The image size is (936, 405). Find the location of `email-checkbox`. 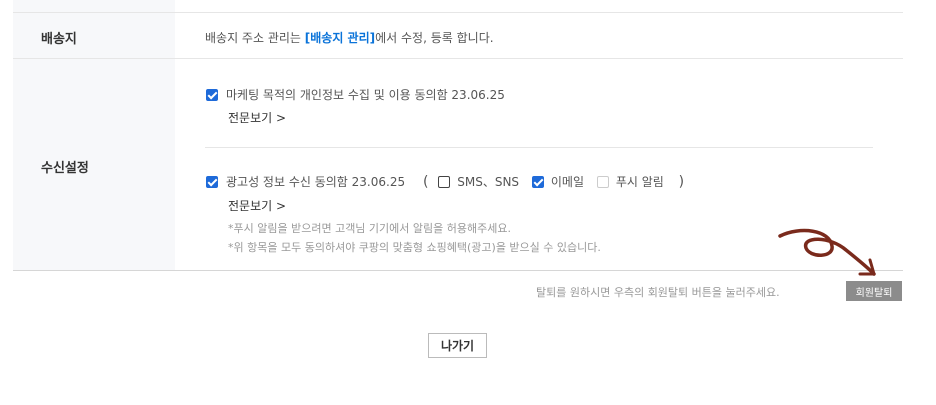

email-checkbox is located at coordinates (537, 181).